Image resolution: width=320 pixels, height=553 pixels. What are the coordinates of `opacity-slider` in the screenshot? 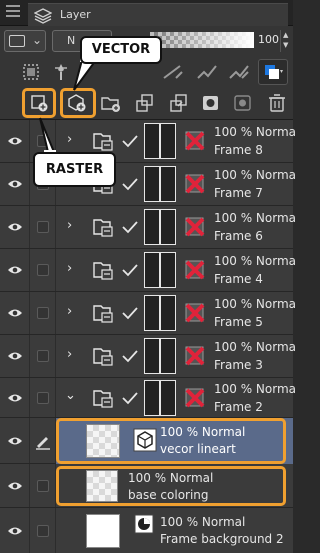 It's located at (202, 40).